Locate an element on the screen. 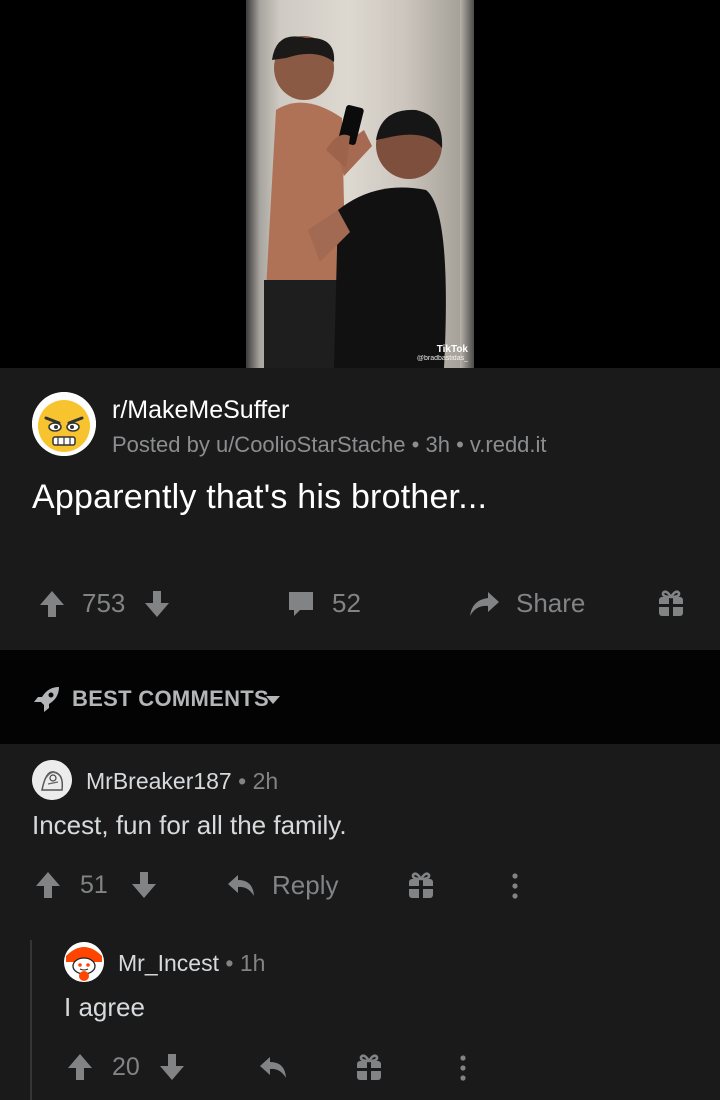  video-player: TikTok @bradbastidas_ is located at coordinates (360, 184).